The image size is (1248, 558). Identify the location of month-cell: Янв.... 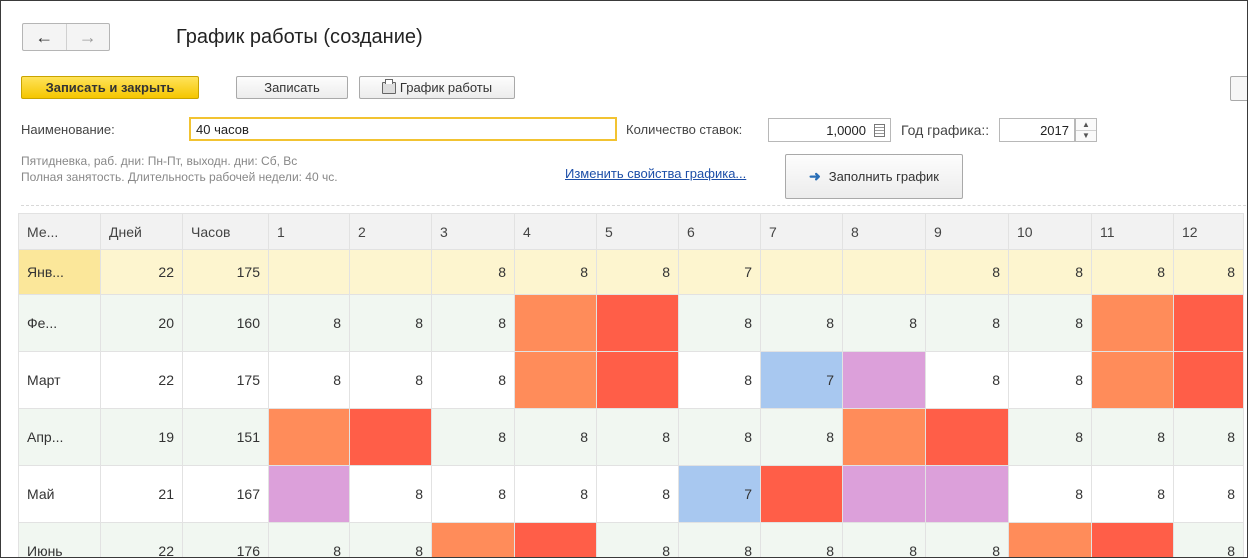
(59, 272).